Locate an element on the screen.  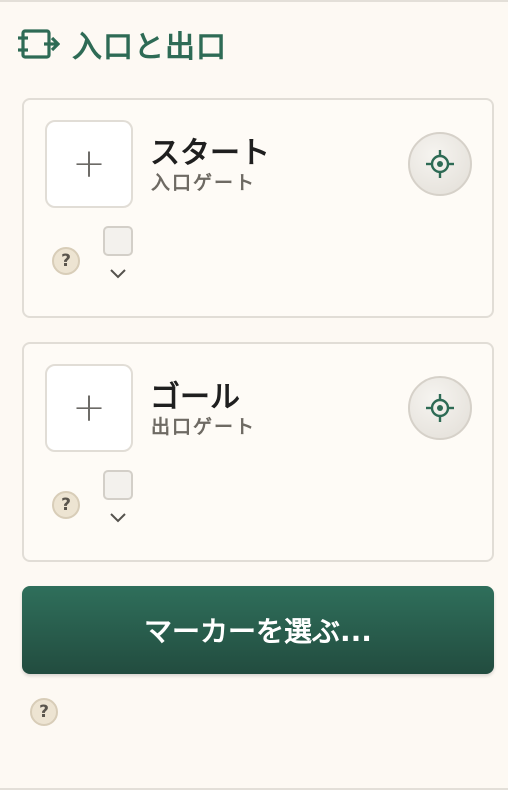
entry-exit-icon is located at coordinates (39, 44).